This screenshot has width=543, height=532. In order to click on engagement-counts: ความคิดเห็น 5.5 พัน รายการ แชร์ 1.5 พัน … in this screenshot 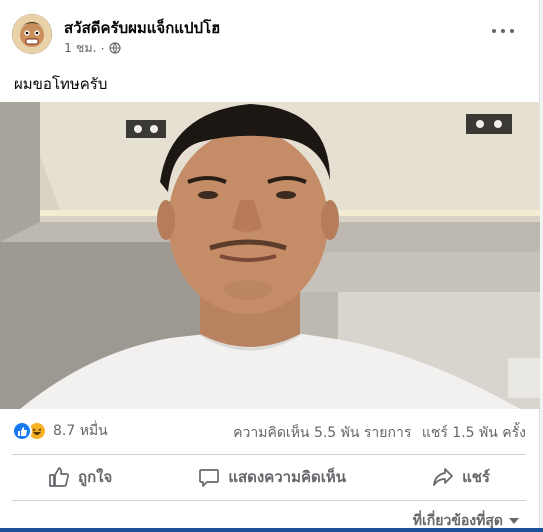, I will do `click(376, 433)`.